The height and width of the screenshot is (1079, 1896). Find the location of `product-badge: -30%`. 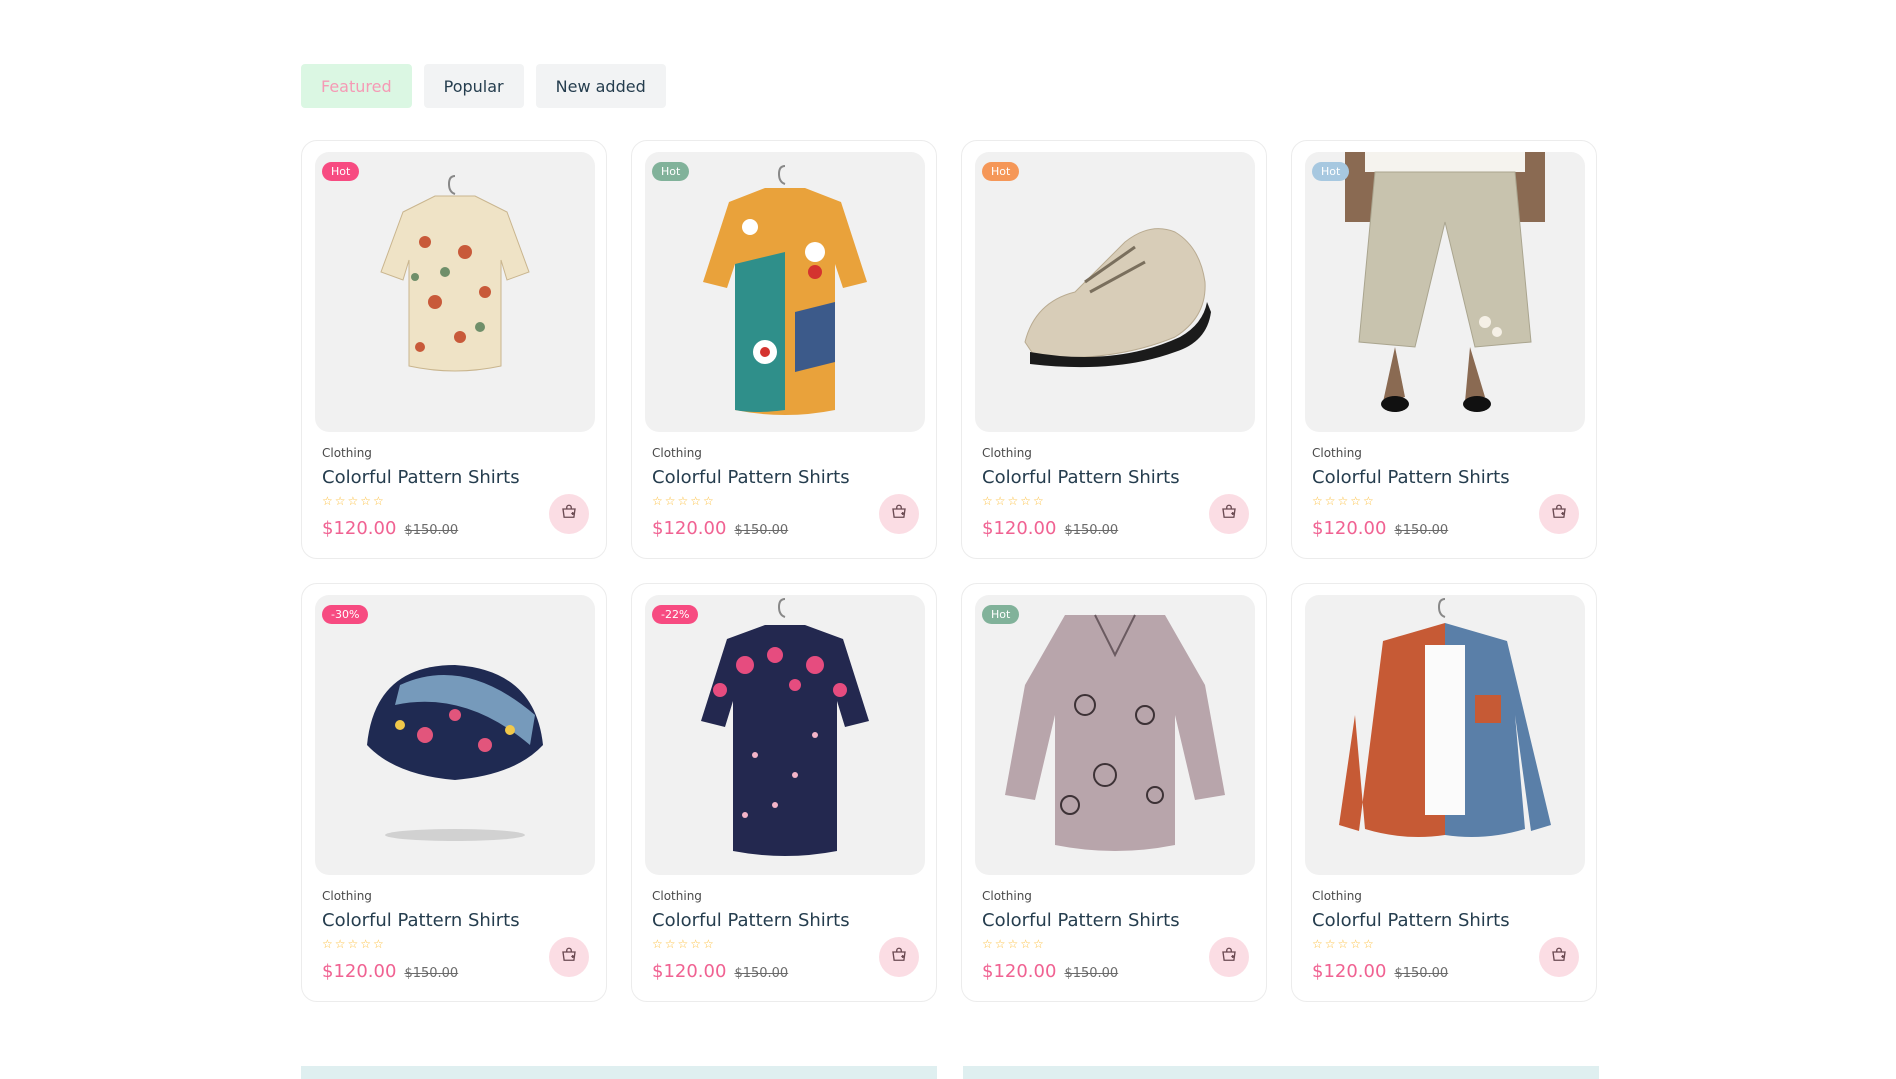

product-badge: -30% is located at coordinates (345, 614).